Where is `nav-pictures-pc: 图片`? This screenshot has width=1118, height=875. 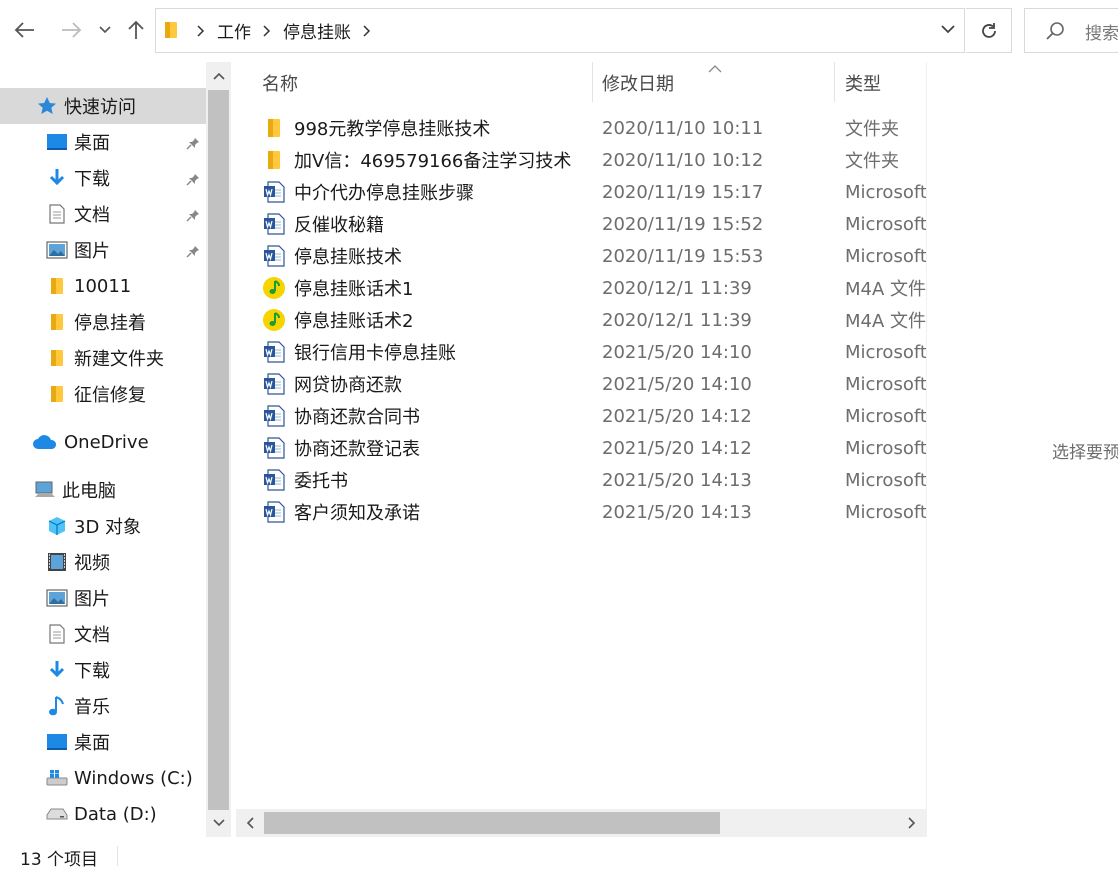
nav-pictures-pc: 图片 is located at coordinates (103, 598).